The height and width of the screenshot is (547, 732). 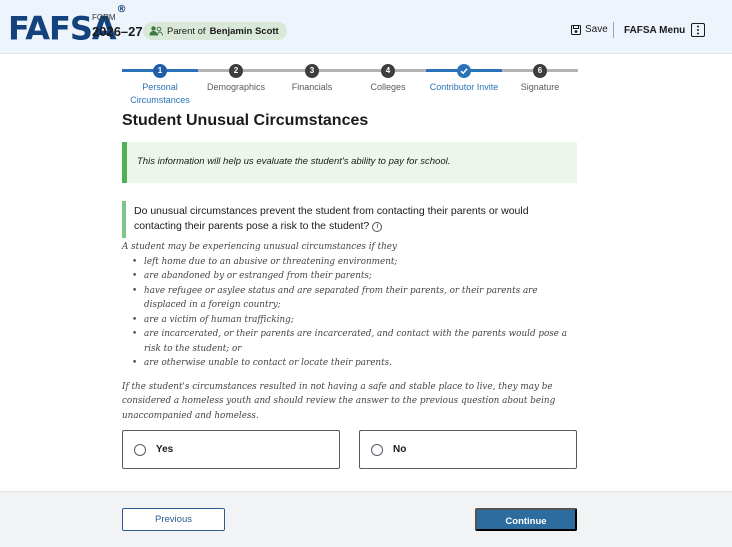 I want to click on menu-label: FAFSA Menu, so click(x=655, y=30).